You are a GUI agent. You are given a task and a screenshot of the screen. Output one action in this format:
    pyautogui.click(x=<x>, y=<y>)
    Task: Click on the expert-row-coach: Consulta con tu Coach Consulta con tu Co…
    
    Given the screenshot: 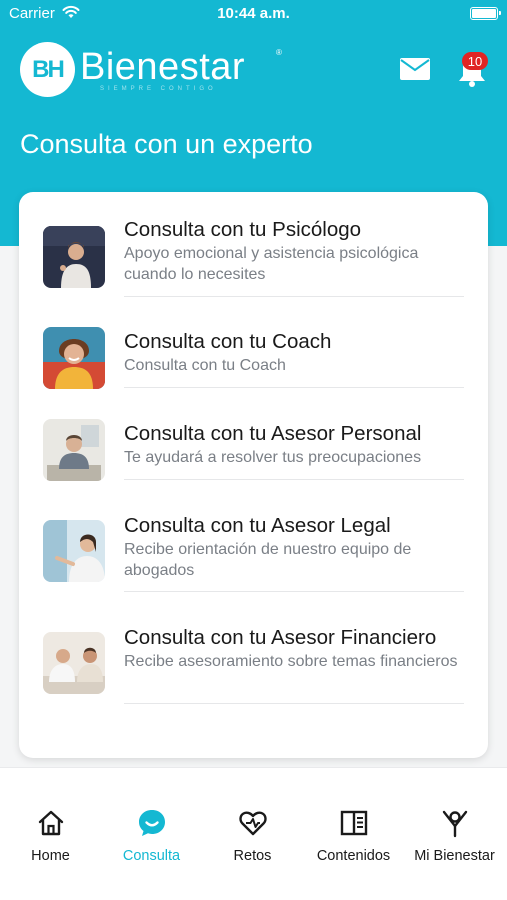 What is the action you would take?
    pyautogui.click(x=253, y=358)
    